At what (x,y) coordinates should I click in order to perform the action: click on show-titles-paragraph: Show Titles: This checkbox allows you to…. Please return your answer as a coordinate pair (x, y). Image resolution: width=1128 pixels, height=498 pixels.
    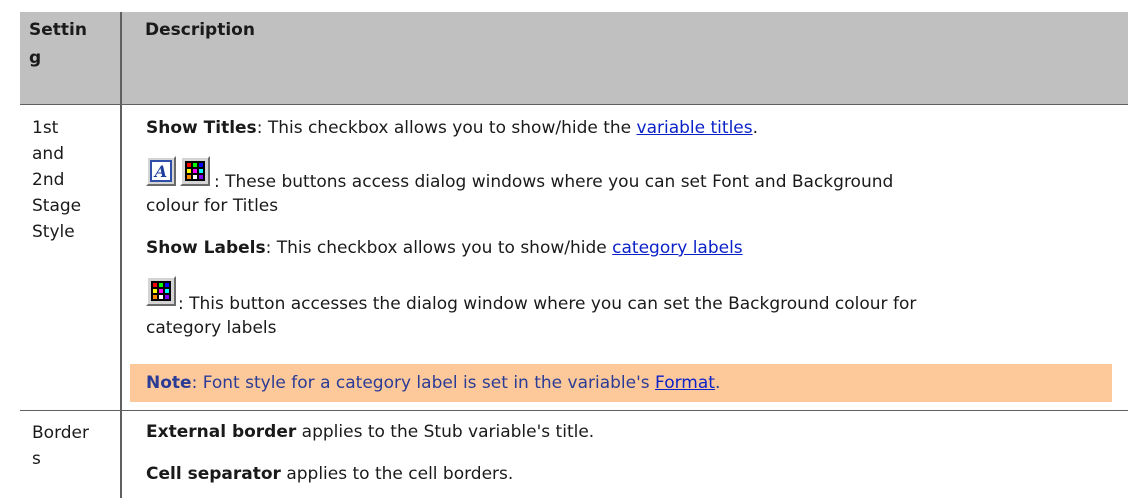
    Looking at the image, I should click on (452, 128).